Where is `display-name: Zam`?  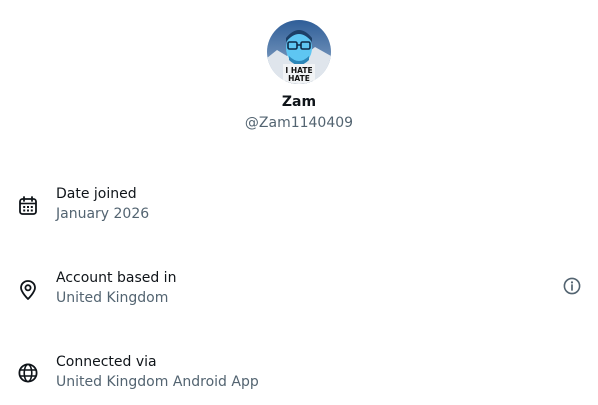
display-name: Zam is located at coordinates (299, 102).